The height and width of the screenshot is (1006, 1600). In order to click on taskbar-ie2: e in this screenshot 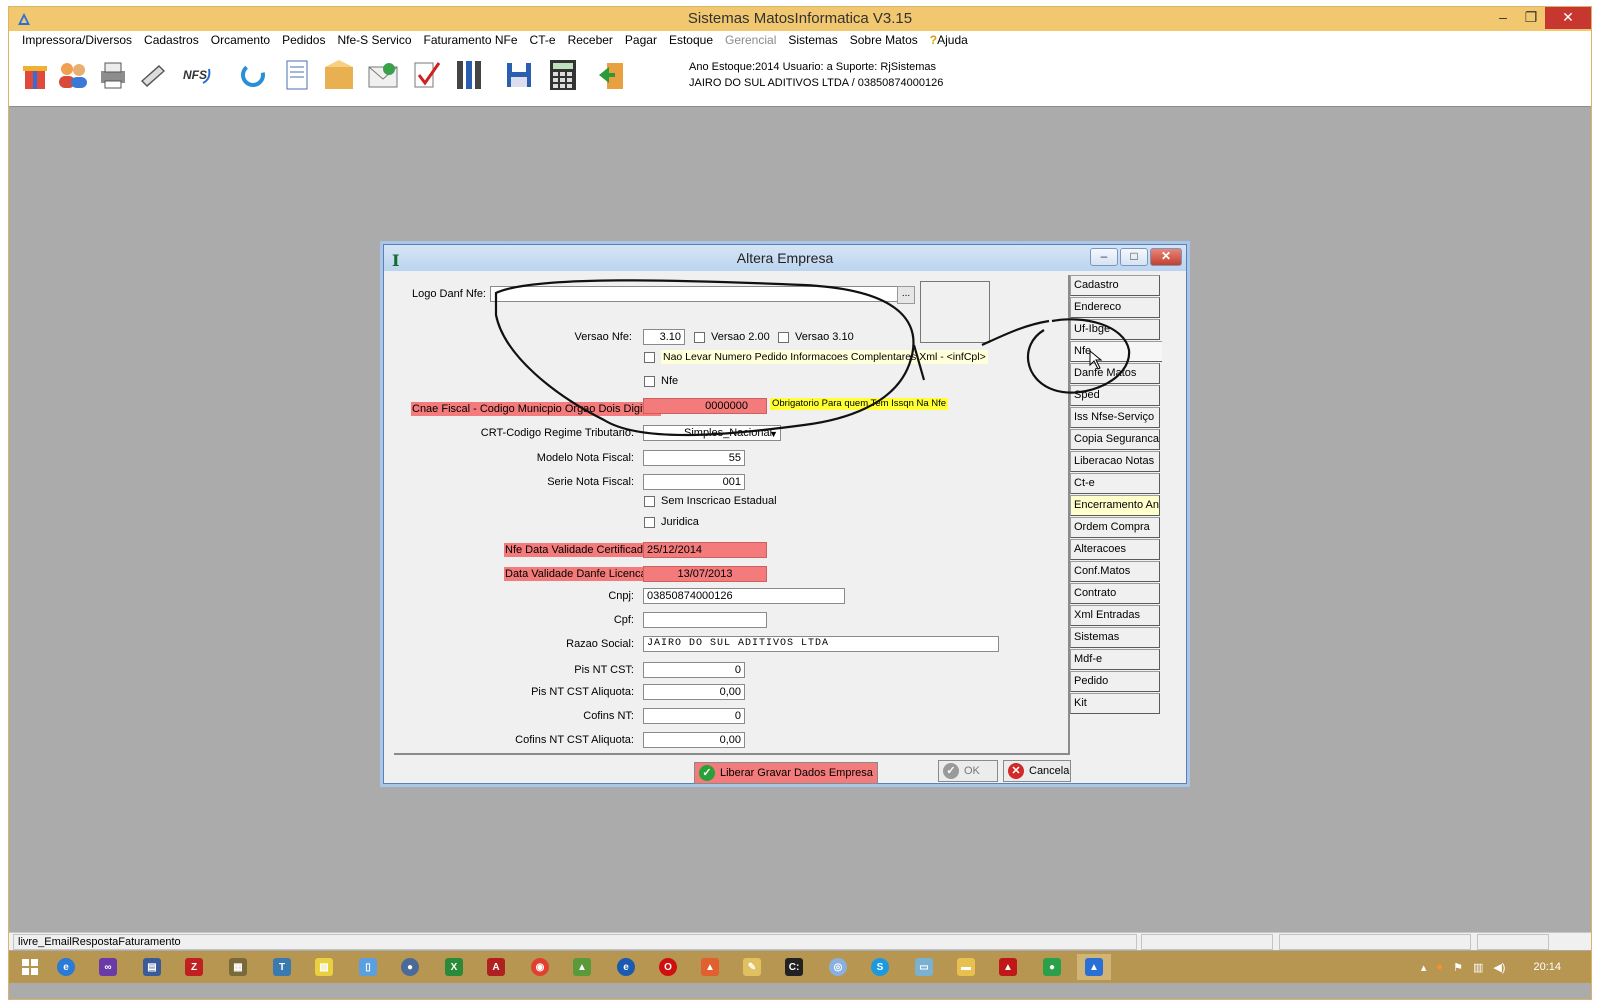, I will do `click(626, 967)`.